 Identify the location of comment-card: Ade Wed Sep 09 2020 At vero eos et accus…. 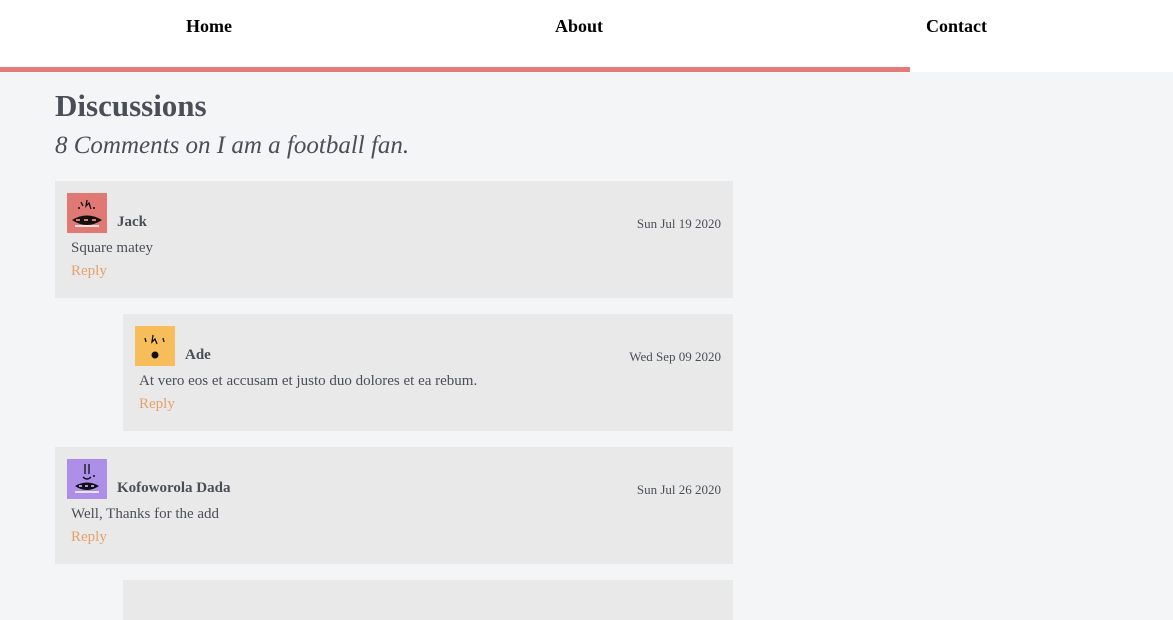
(428, 372).